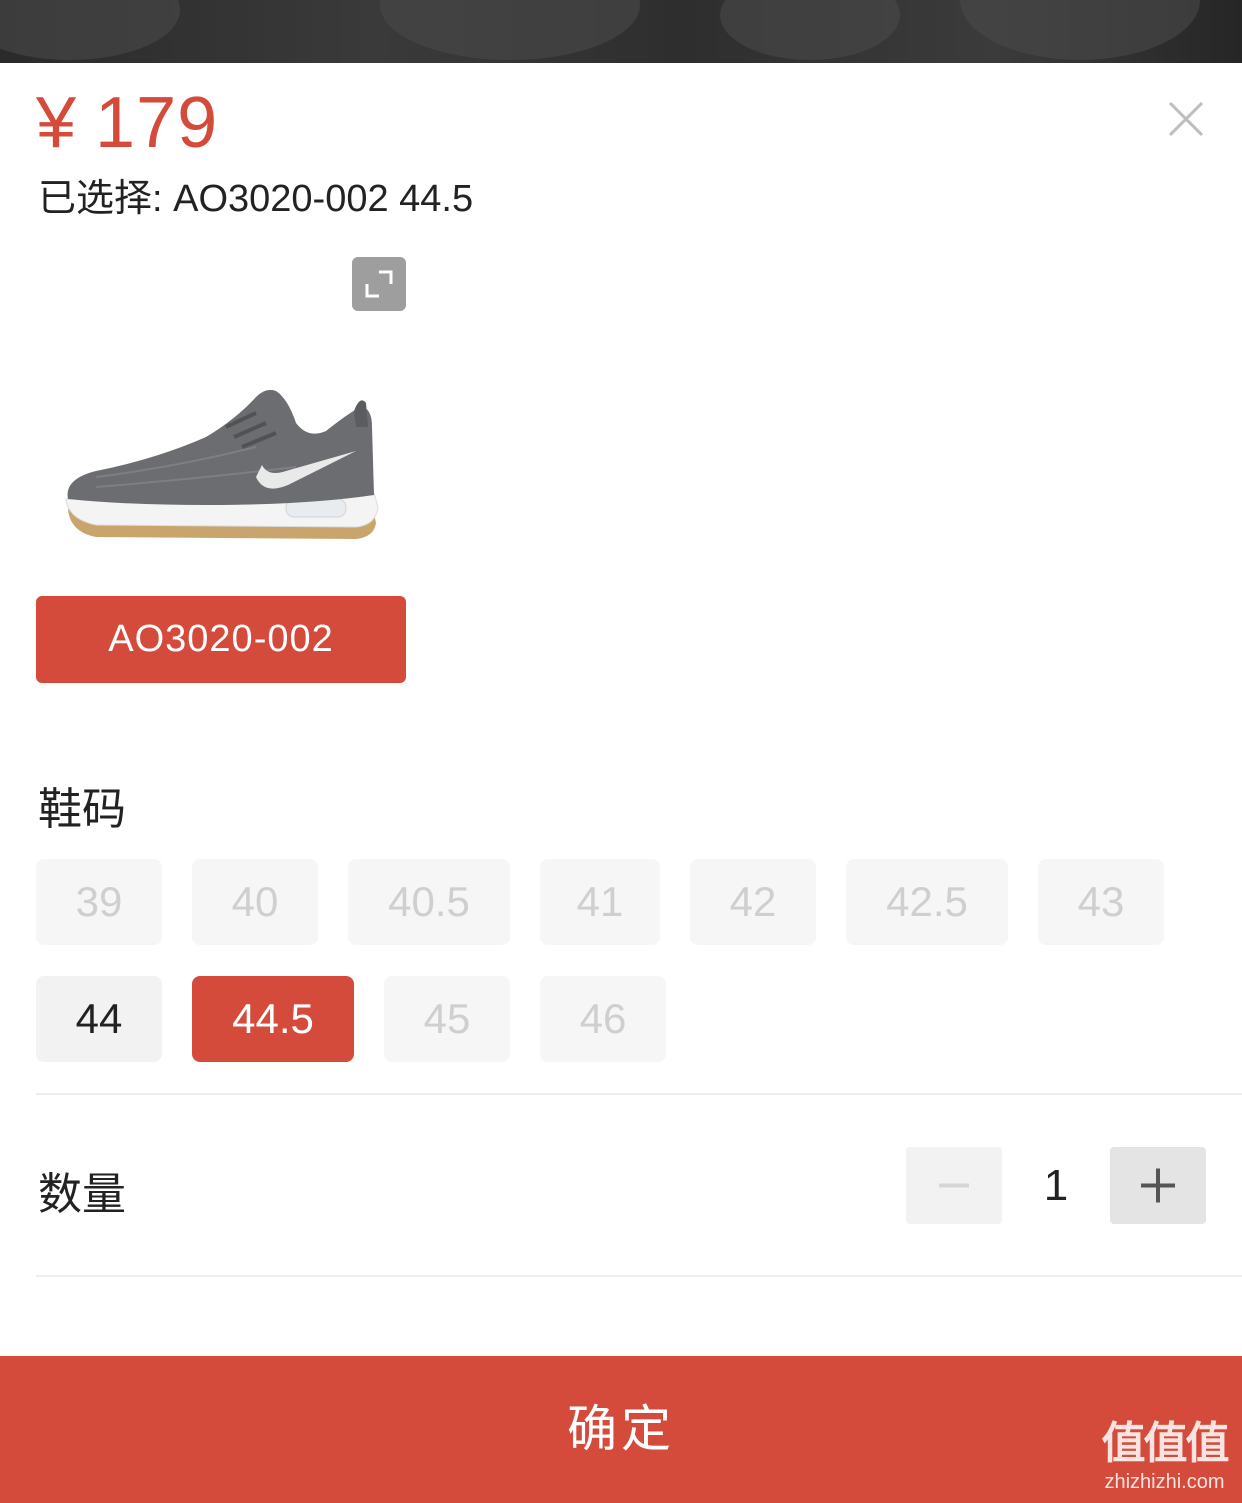 This screenshot has width=1242, height=1503. What do you see at coordinates (1101, 902) in the screenshot?
I see `size-option-43: 43` at bounding box center [1101, 902].